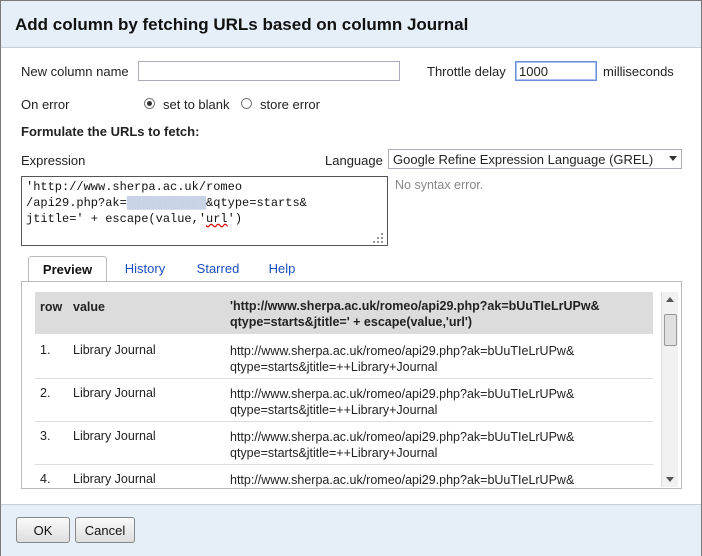 Image resolution: width=702 pixels, height=556 pixels. Describe the element at coordinates (673, 158) in the screenshot. I see `chevron-down-icon` at that location.